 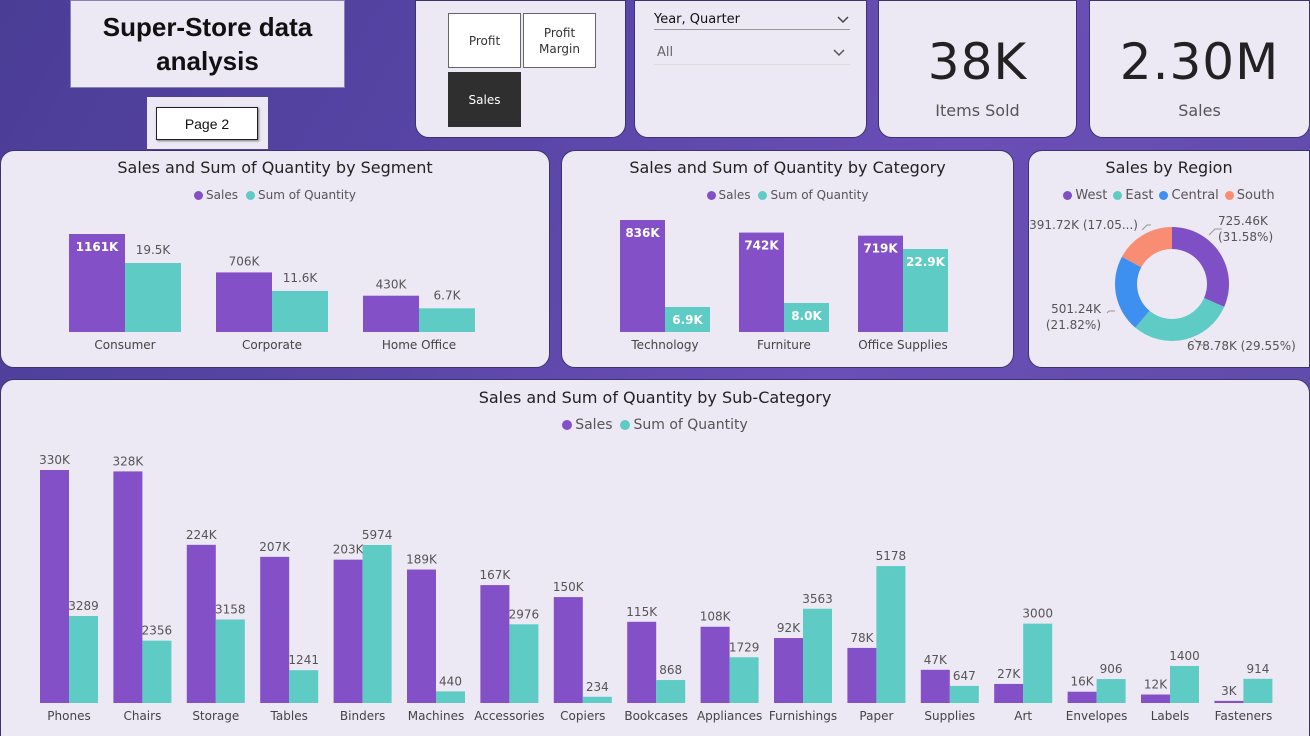 What do you see at coordinates (1244, 716) in the screenshot?
I see `category-axis-label: Fasteners` at bounding box center [1244, 716].